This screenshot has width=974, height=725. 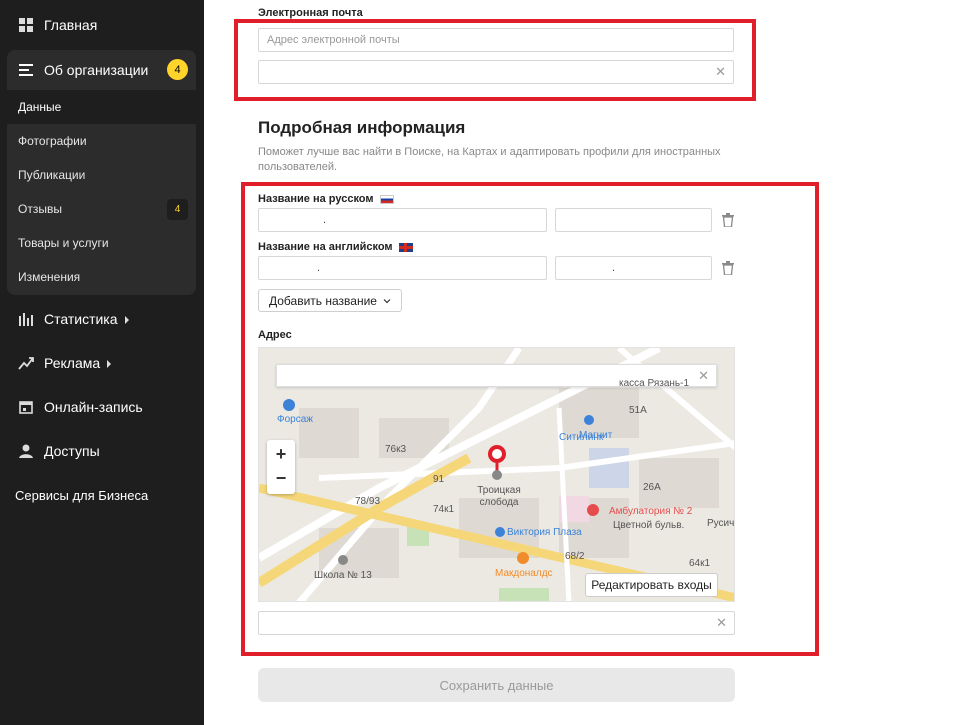 I want to click on nav-ads: Реклама, so click(x=102, y=363).